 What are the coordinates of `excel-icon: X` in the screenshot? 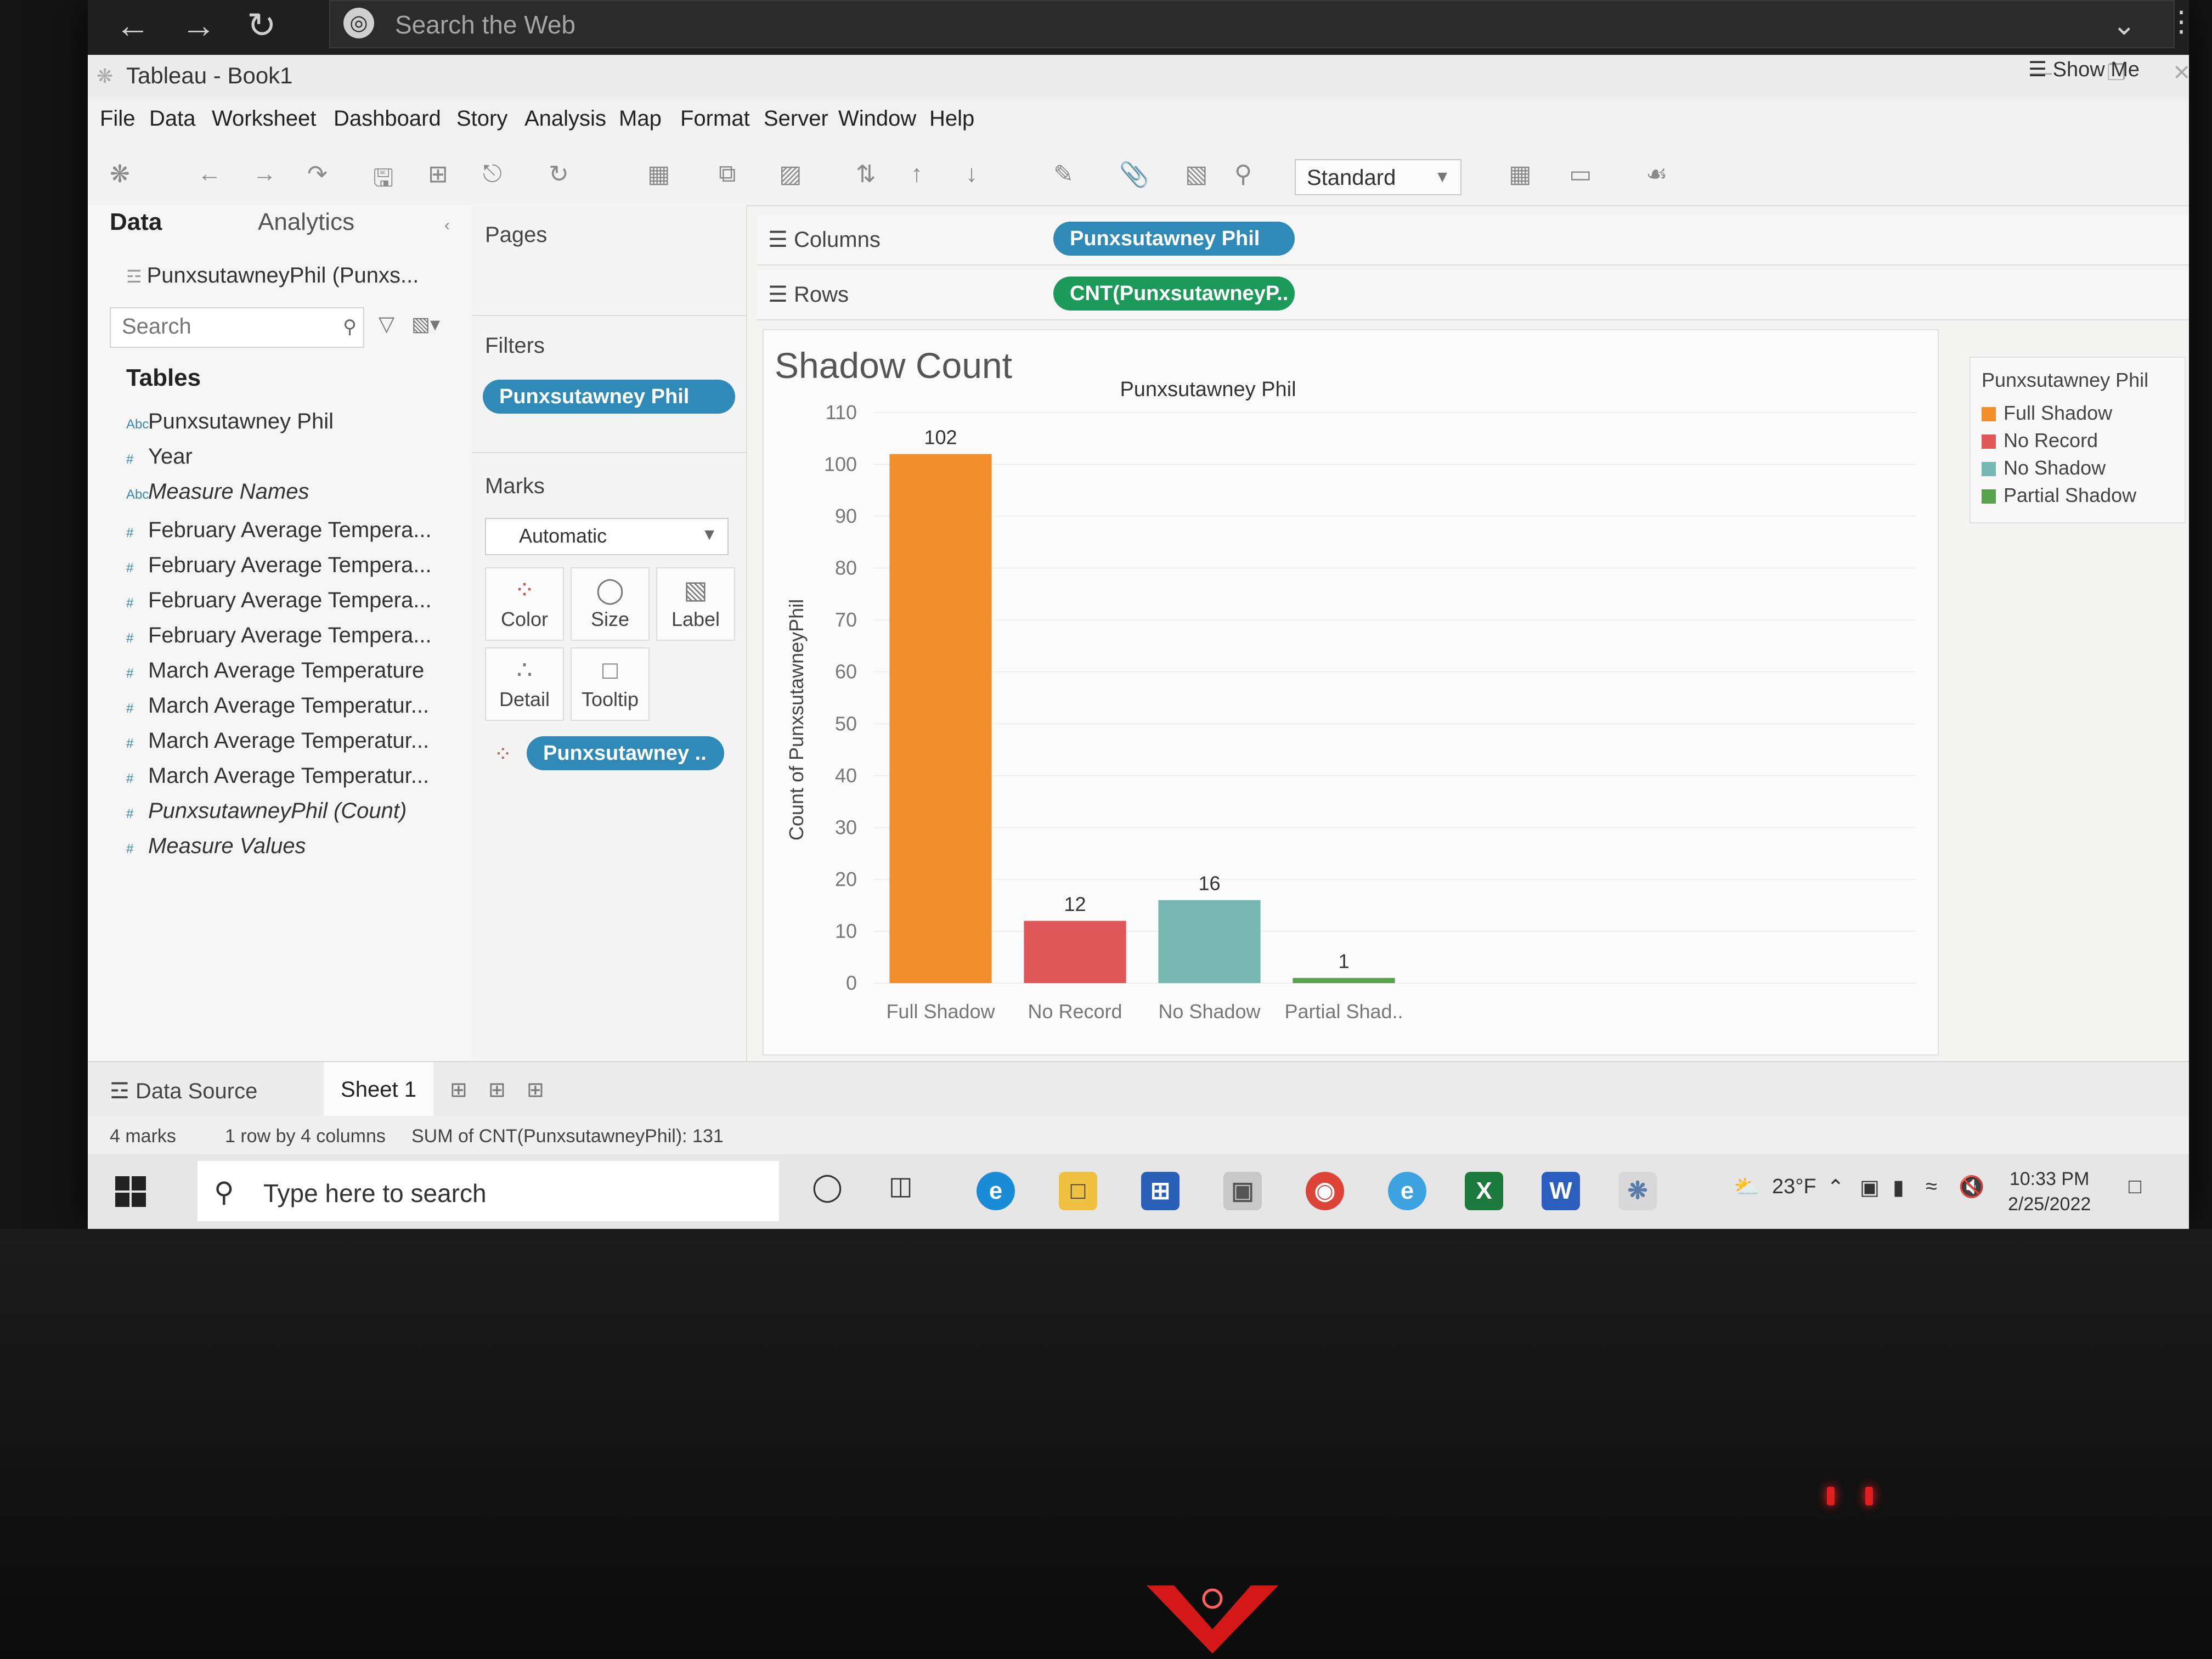 It's located at (1484, 1191).